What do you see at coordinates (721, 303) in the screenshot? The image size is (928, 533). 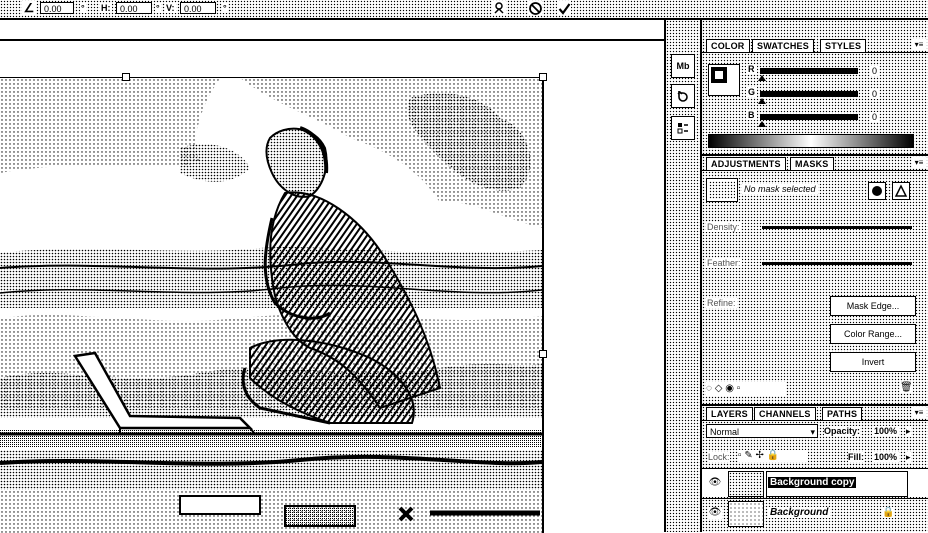 I see `refine-label: Refine:` at bounding box center [721, 303].